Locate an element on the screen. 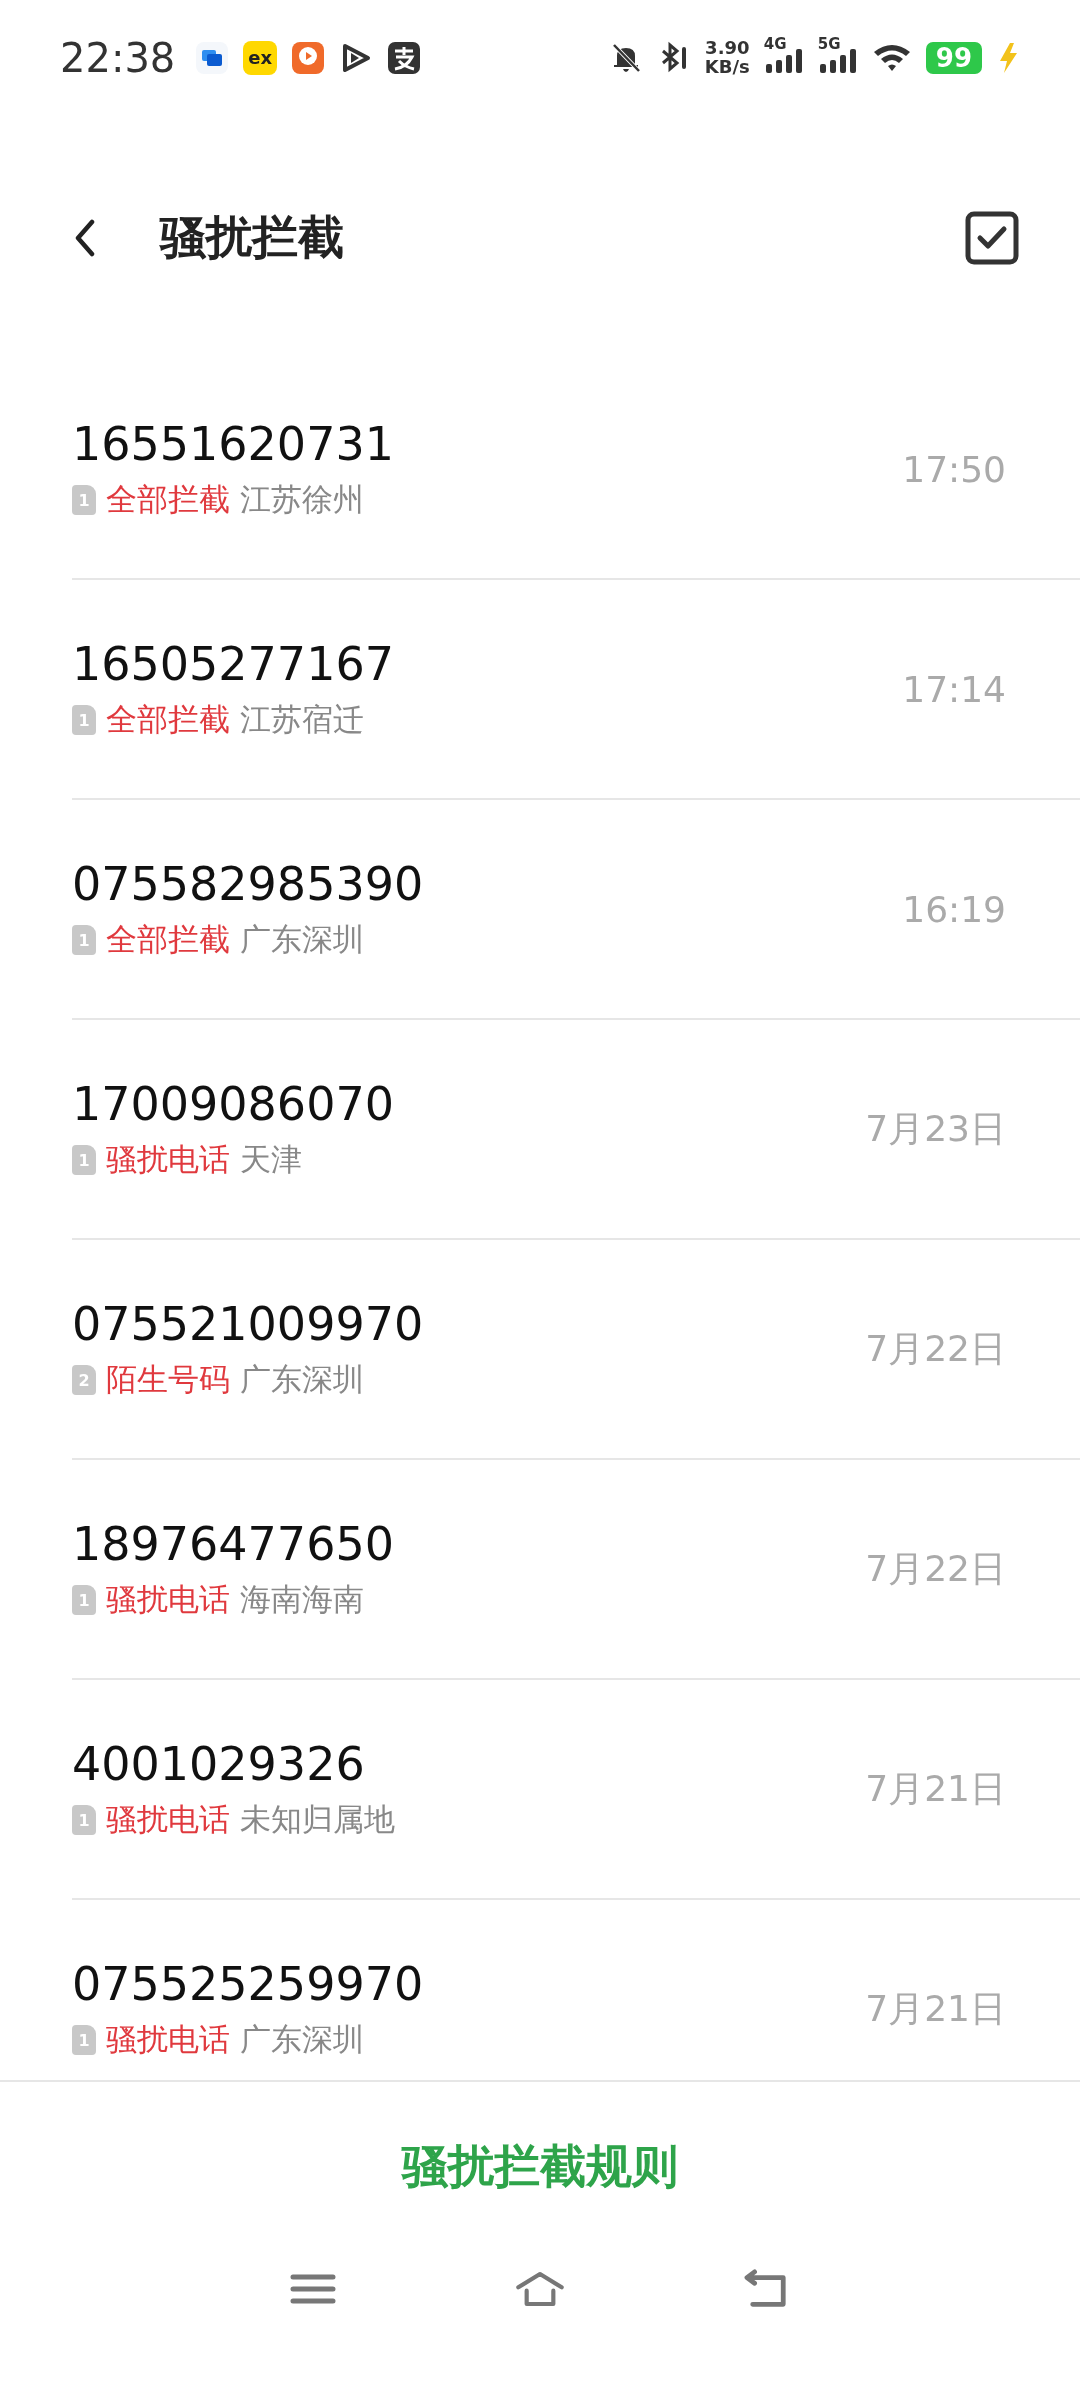 Image resolution: width=1080 pixels, height=2388 pixels. phone-number: 17009086070 is located at coordinates (233, 1104).